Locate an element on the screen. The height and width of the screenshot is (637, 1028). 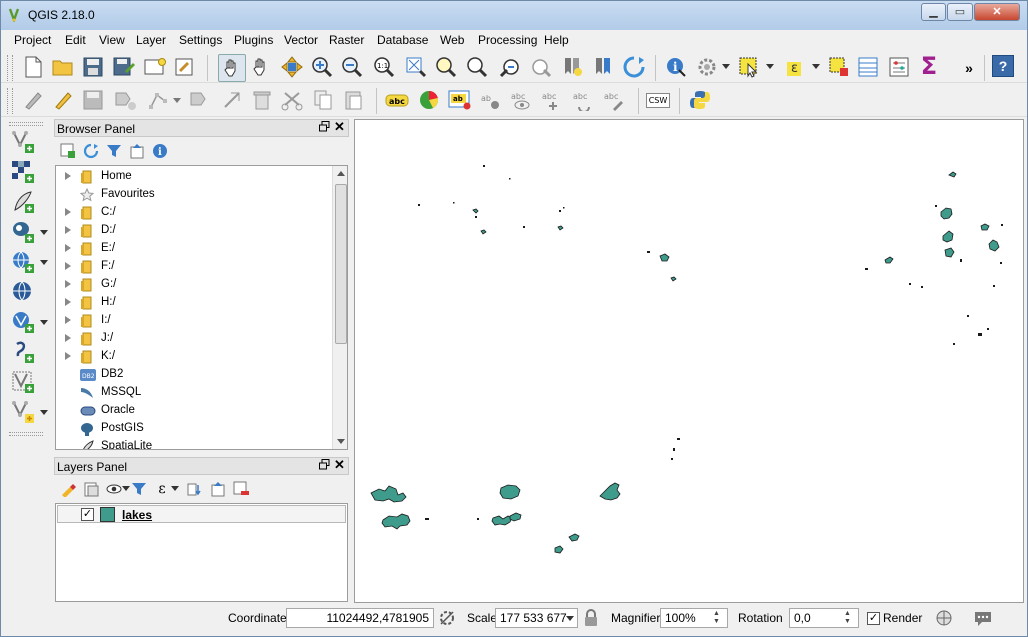
zoom-in-icon is located at coordinates (322, 67).